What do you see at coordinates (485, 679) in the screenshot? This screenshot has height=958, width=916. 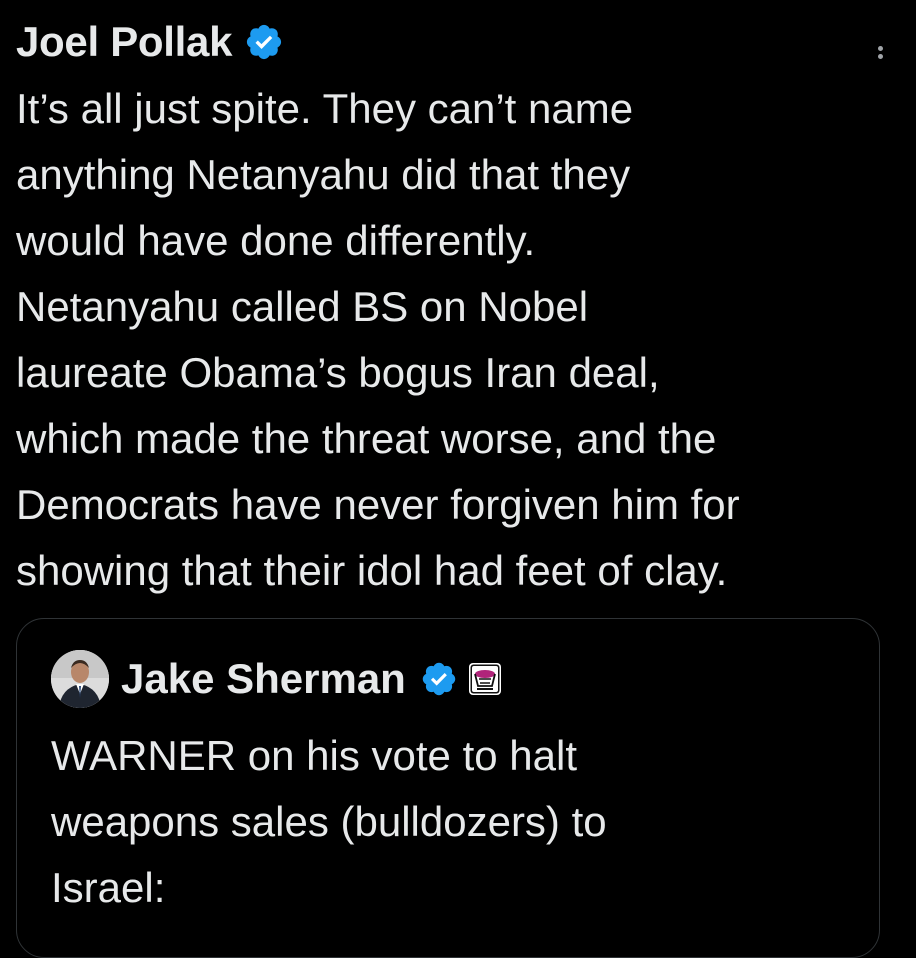 I see `affiliate-badge-icon` at bounding box center [485, 679].